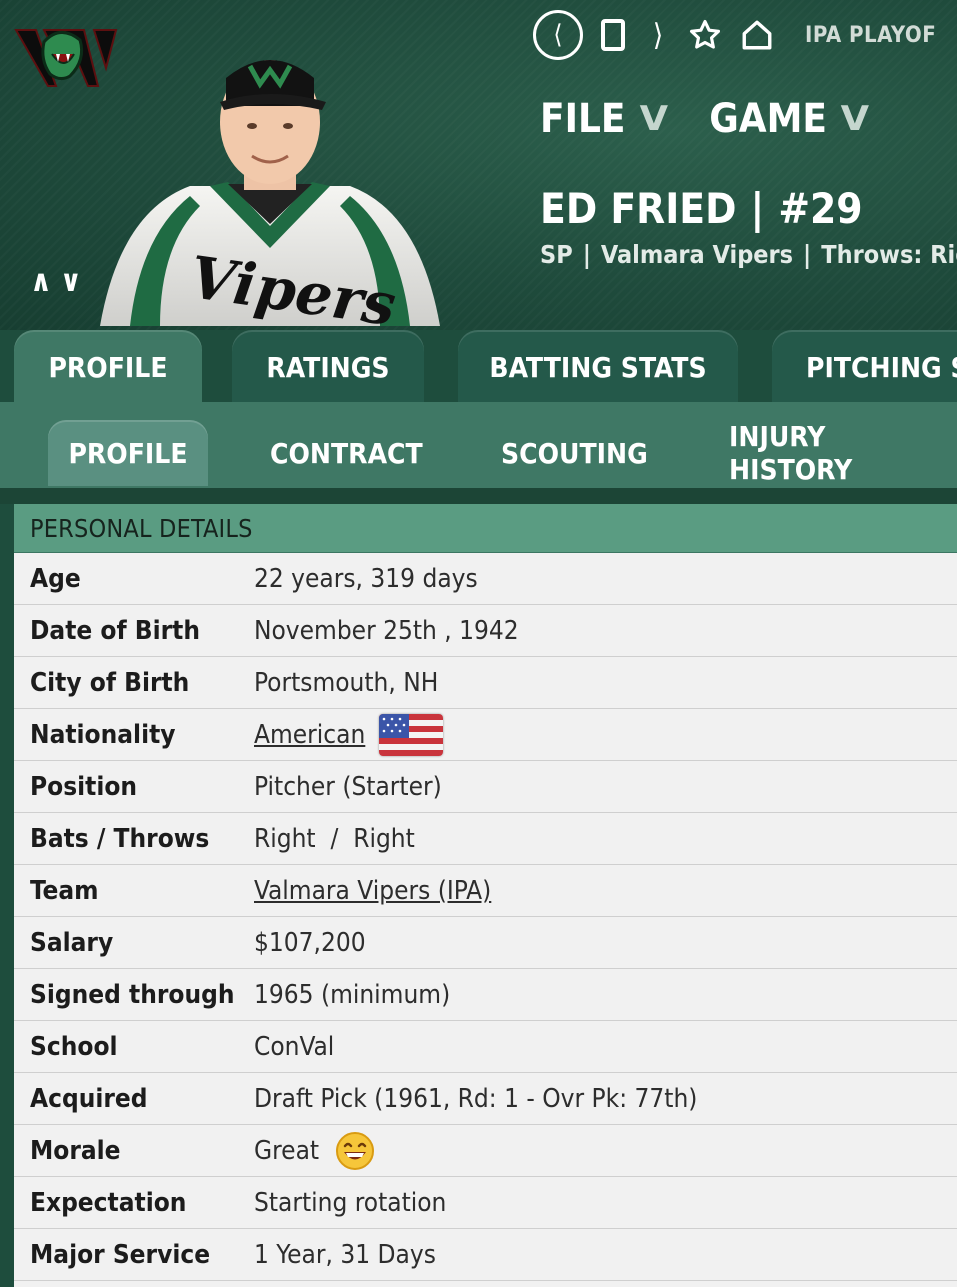 This screenshot has height=1287, width=957. Describe the element at coordinates (705, 35) in the screenshot. I see `star-icon` at that location.